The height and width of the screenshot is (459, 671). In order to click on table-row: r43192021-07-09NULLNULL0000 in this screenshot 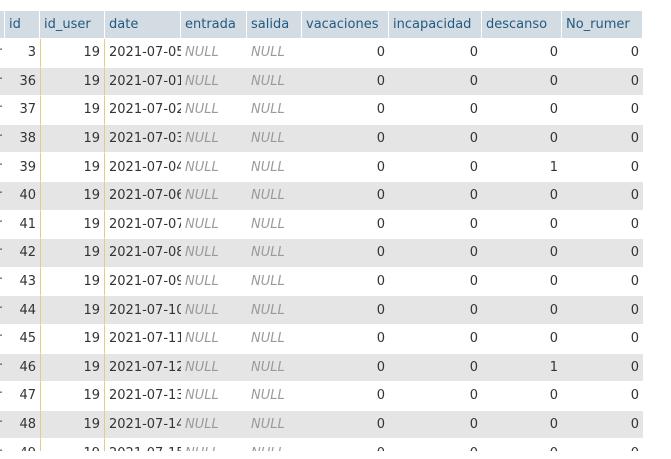, I will do `click(321, 282)`.